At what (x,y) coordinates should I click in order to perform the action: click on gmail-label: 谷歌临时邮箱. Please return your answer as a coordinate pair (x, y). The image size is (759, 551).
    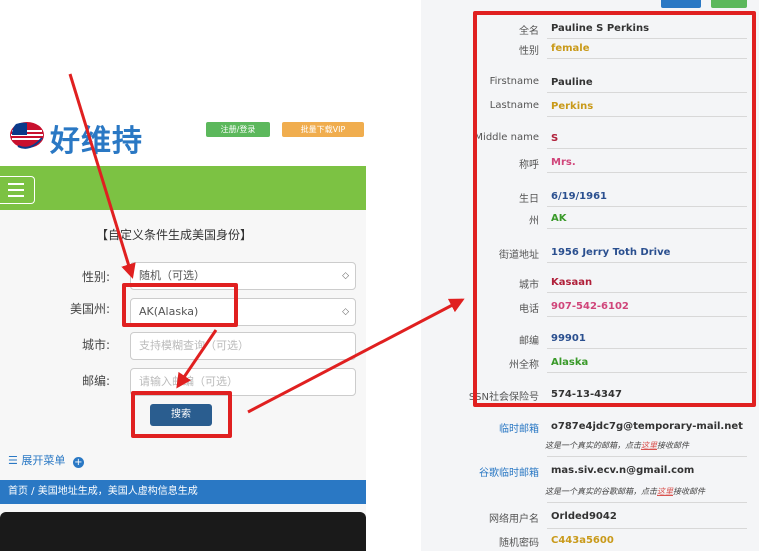
    Looking at the image, I should click on (480, 471).